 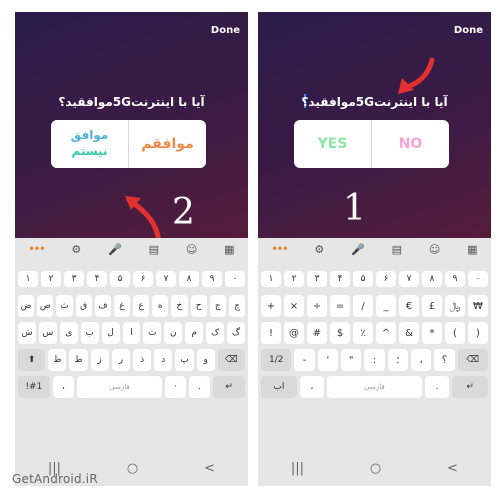 What do you see at coordinates (205, 360) in the screenshot?
I see `key: و` at bounding box center [205, 360].